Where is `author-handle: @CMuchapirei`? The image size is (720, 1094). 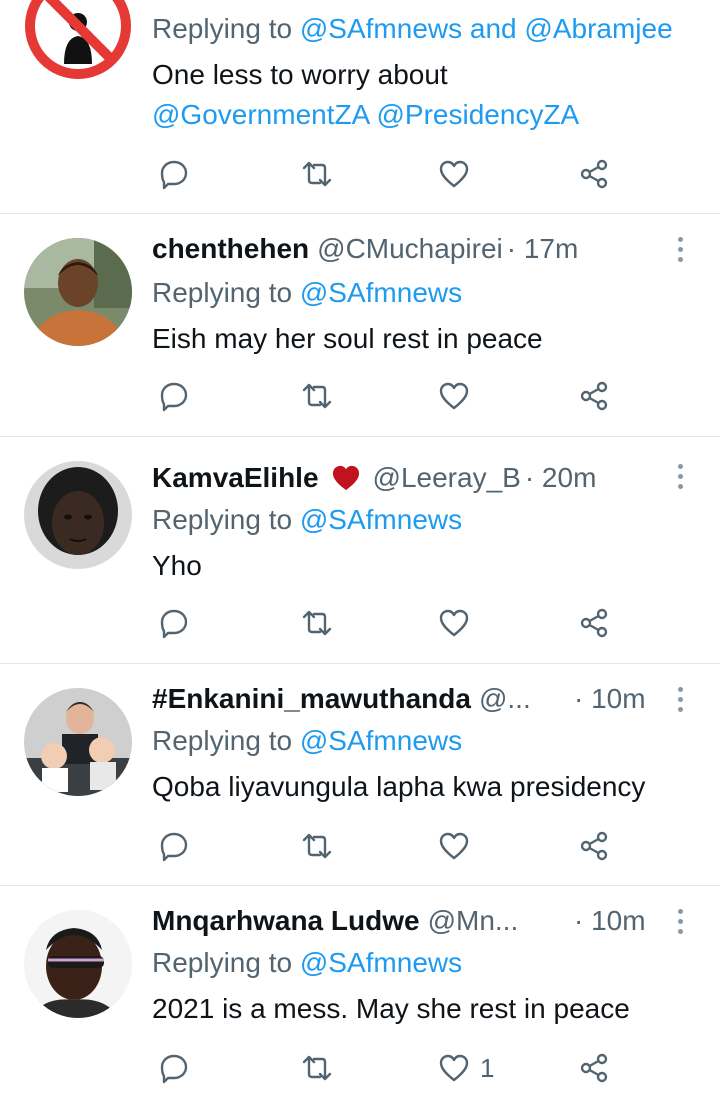 author-handle: @CMuchapirei is located at coordinates (410, 249).